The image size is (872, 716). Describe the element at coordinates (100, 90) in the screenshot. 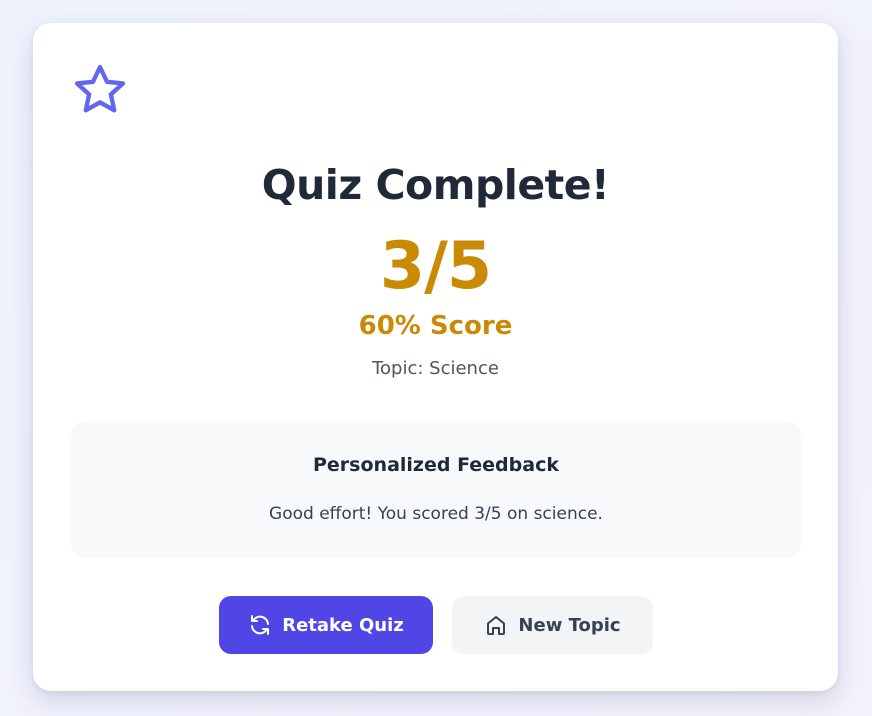

I see `star-icon` at that location.